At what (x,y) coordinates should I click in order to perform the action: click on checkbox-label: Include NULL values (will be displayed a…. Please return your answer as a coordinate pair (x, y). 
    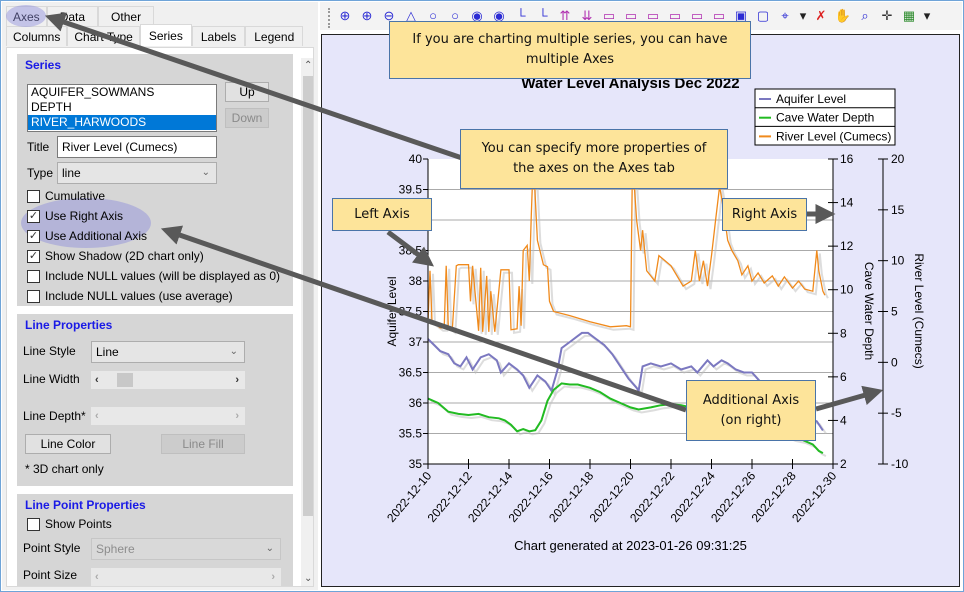
    Looking at the image, I should click on (163, 276).